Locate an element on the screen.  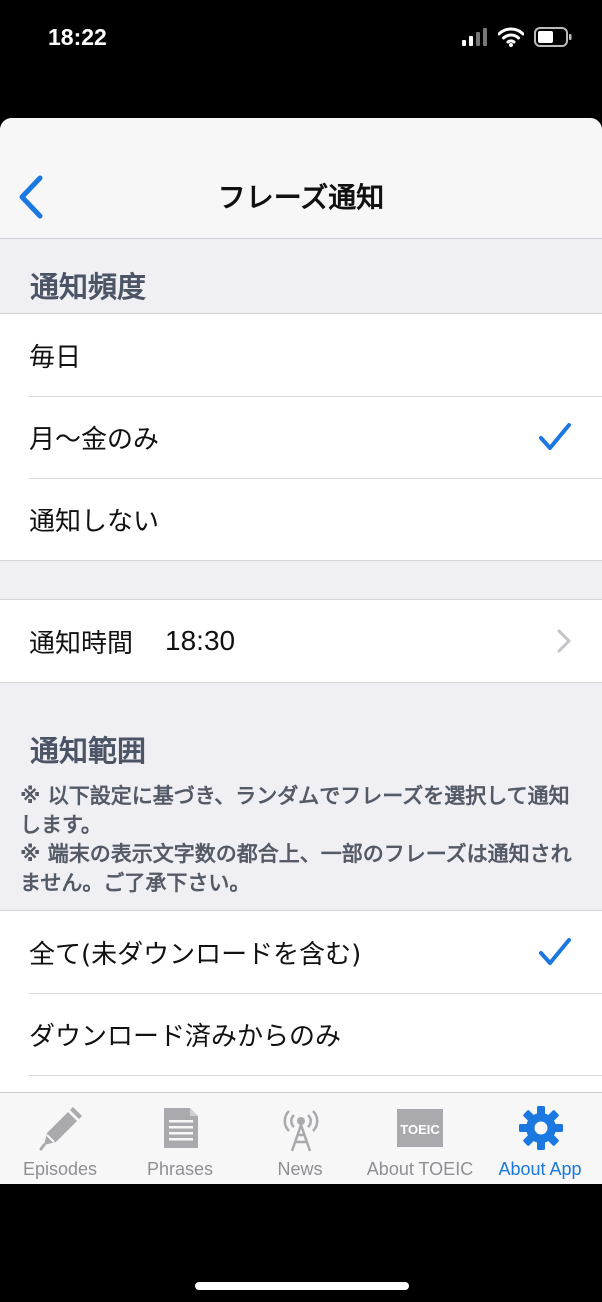
tab-label: News is located at coordinates (300, 1169).